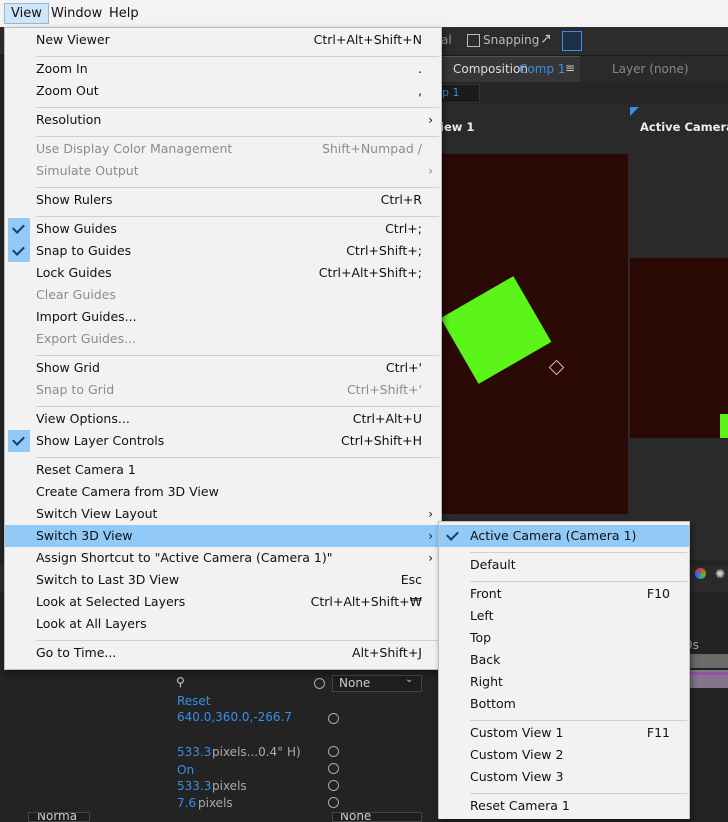  I want to click on menu-item-show-rulers: Show Rulers Ctrl+R, so click(223, 200).